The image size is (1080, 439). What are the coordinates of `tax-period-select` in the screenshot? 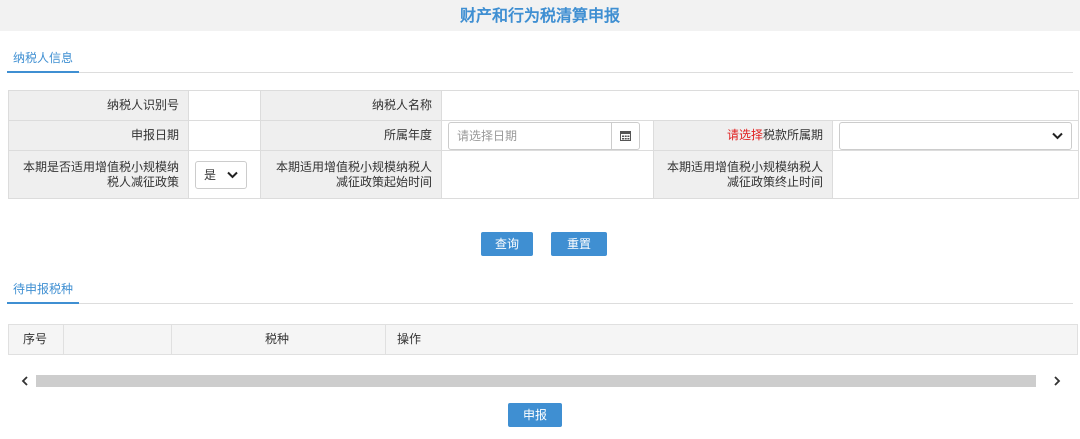 It's located at (956, 135).